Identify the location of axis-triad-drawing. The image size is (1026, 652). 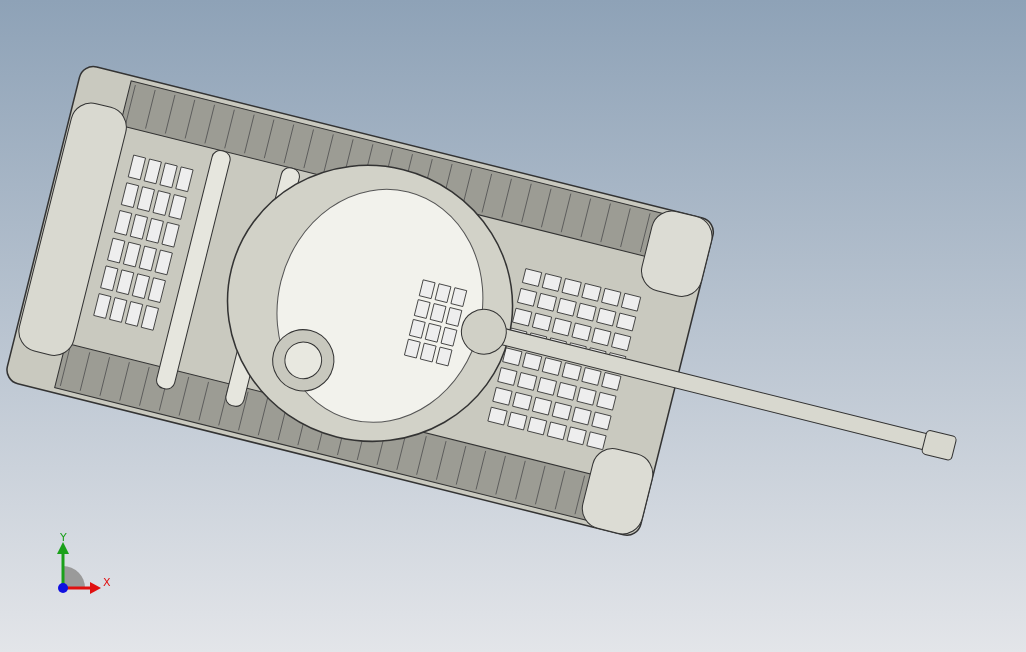
(79, 568).